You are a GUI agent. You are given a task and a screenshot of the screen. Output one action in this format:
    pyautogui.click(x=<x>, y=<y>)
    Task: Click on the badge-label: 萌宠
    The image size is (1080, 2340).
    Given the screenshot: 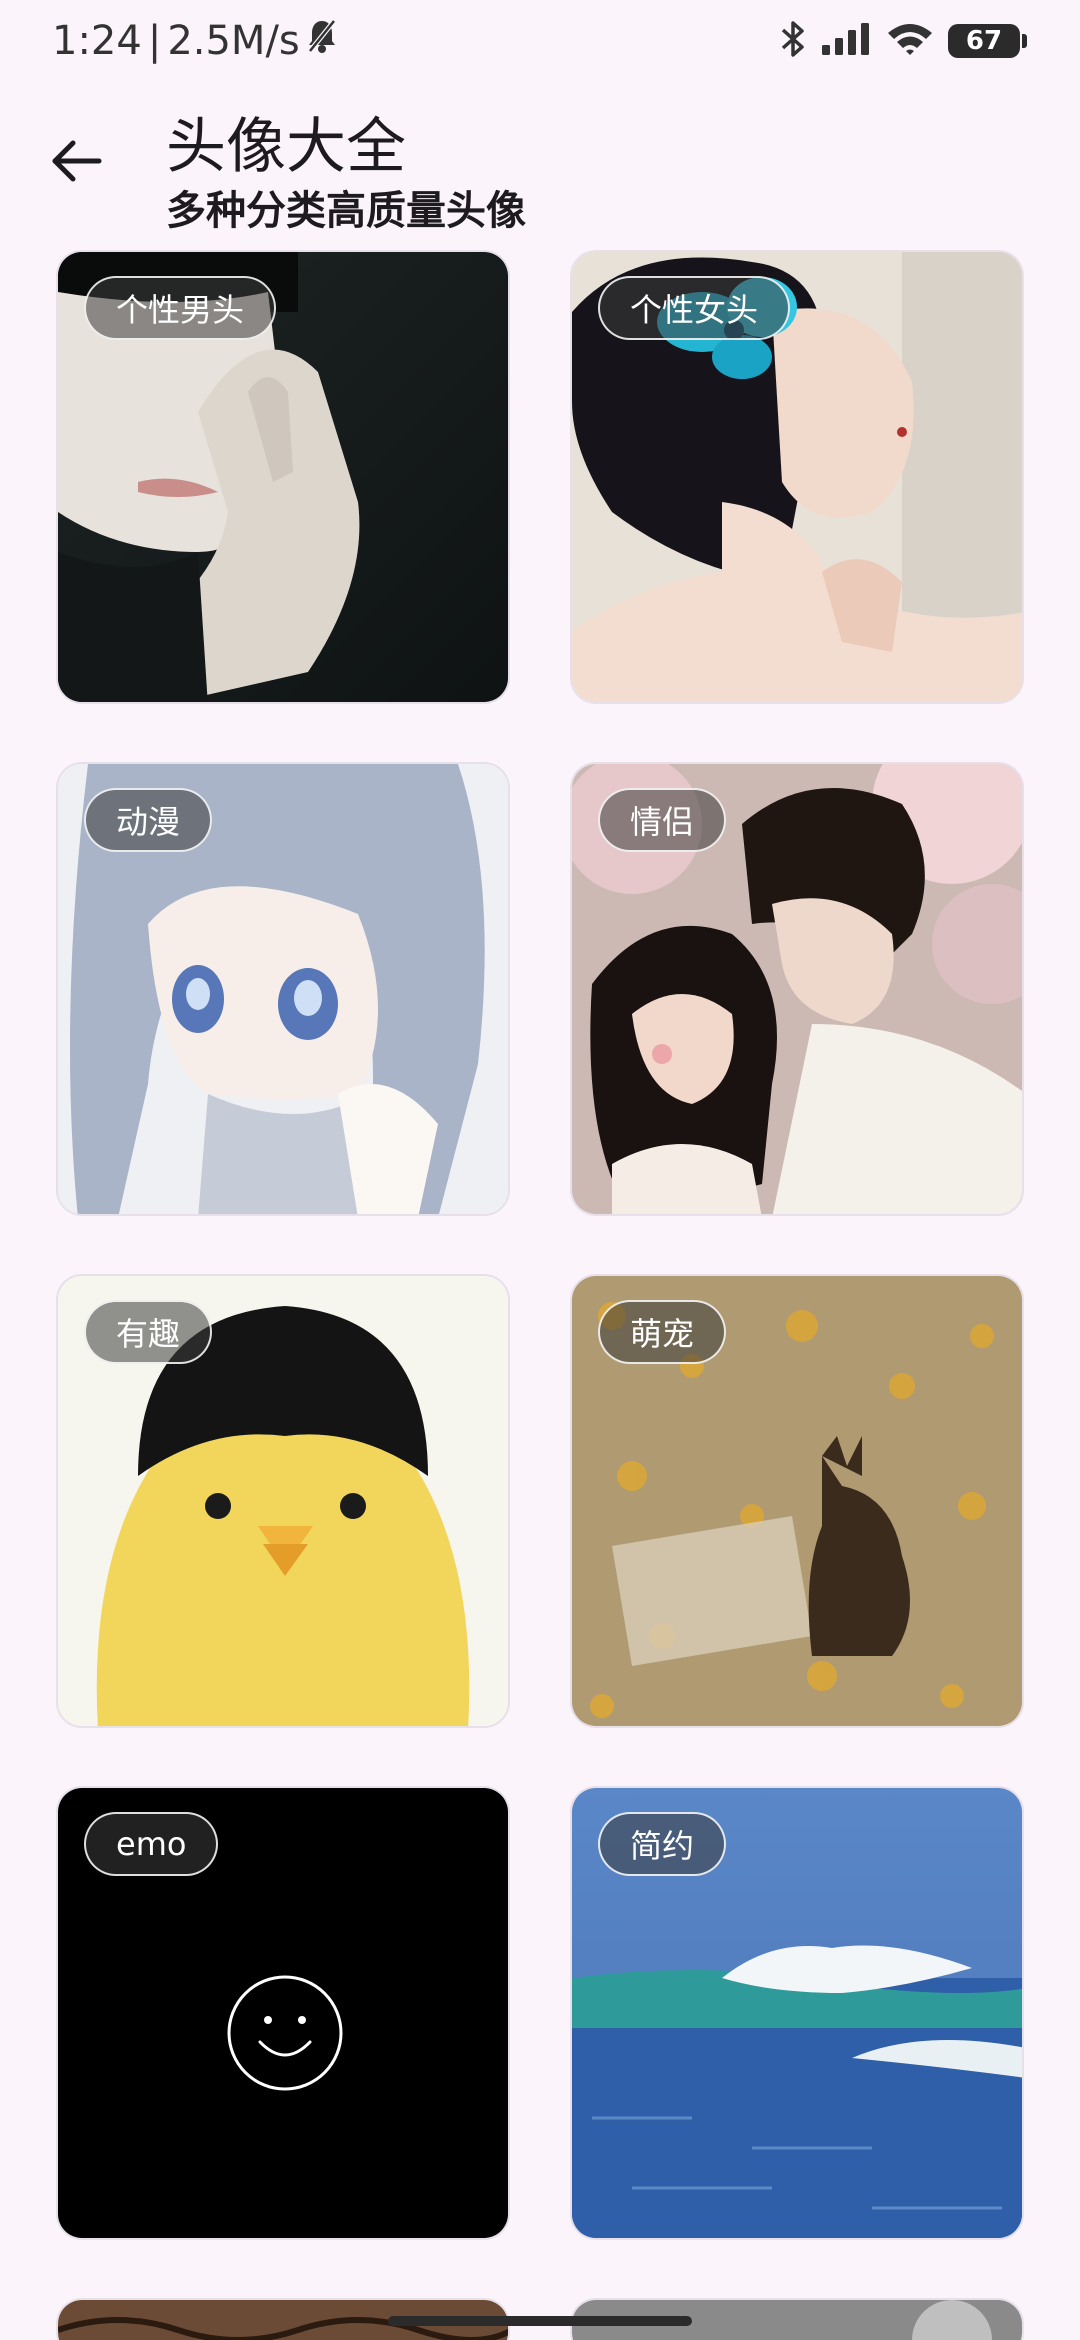 What is the action you would take?
    pyautogui.click(x=662, y=1334)
    